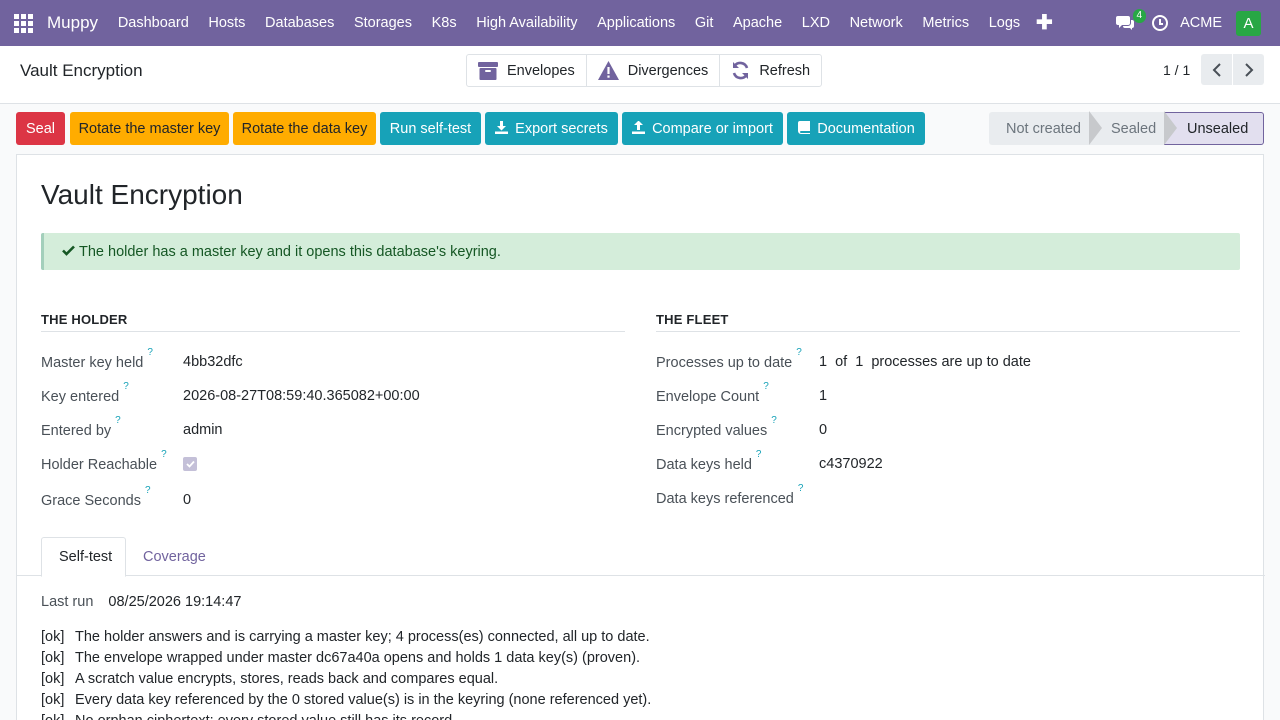 This screenshot has height=720, width=1280. I want to click on export-secrets-label: Export secrets, so click(561, 128).